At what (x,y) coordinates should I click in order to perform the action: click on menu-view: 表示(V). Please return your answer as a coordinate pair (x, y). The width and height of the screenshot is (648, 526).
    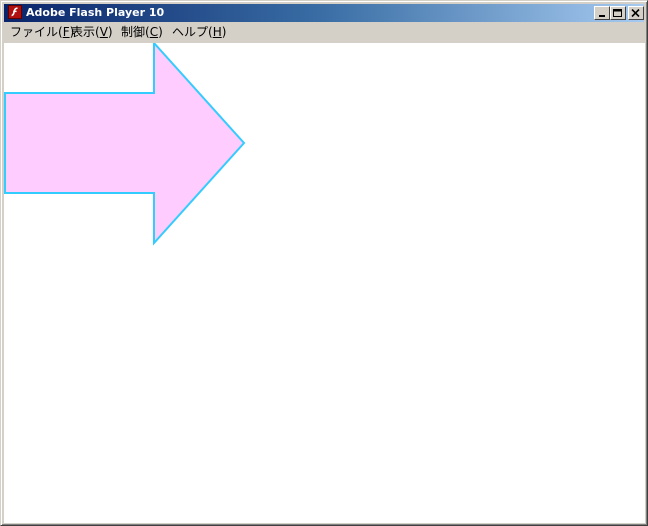
    Looking at the image, I should click on (92, 32).